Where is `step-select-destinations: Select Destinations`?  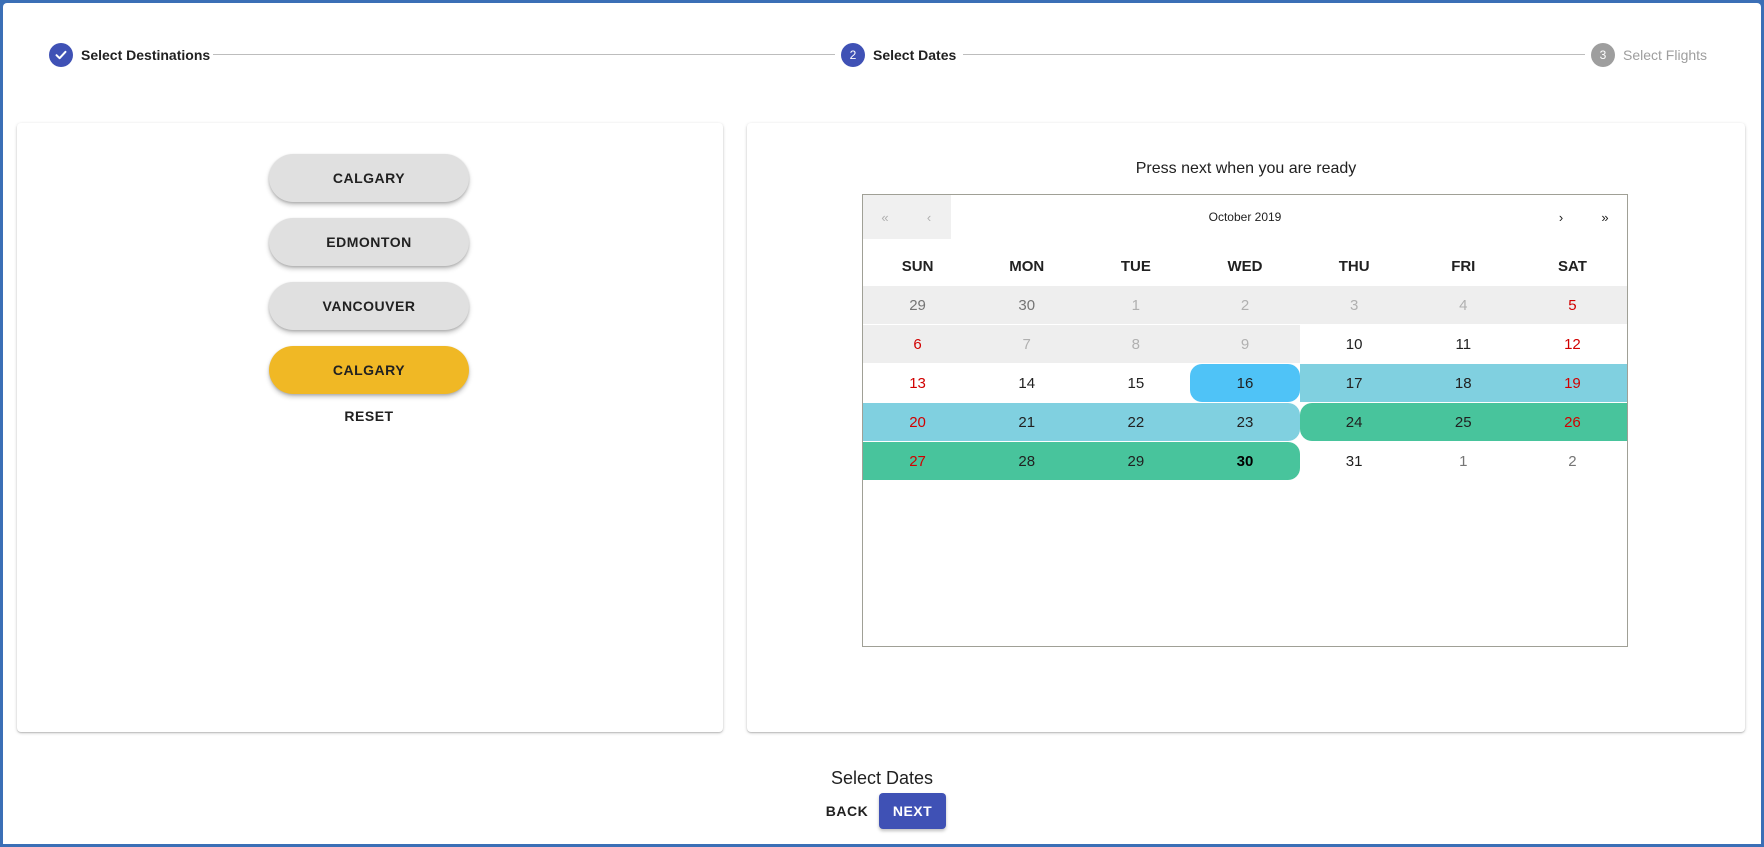 step-select-destinations: Select Destinations is located at coordinates (129, 55).